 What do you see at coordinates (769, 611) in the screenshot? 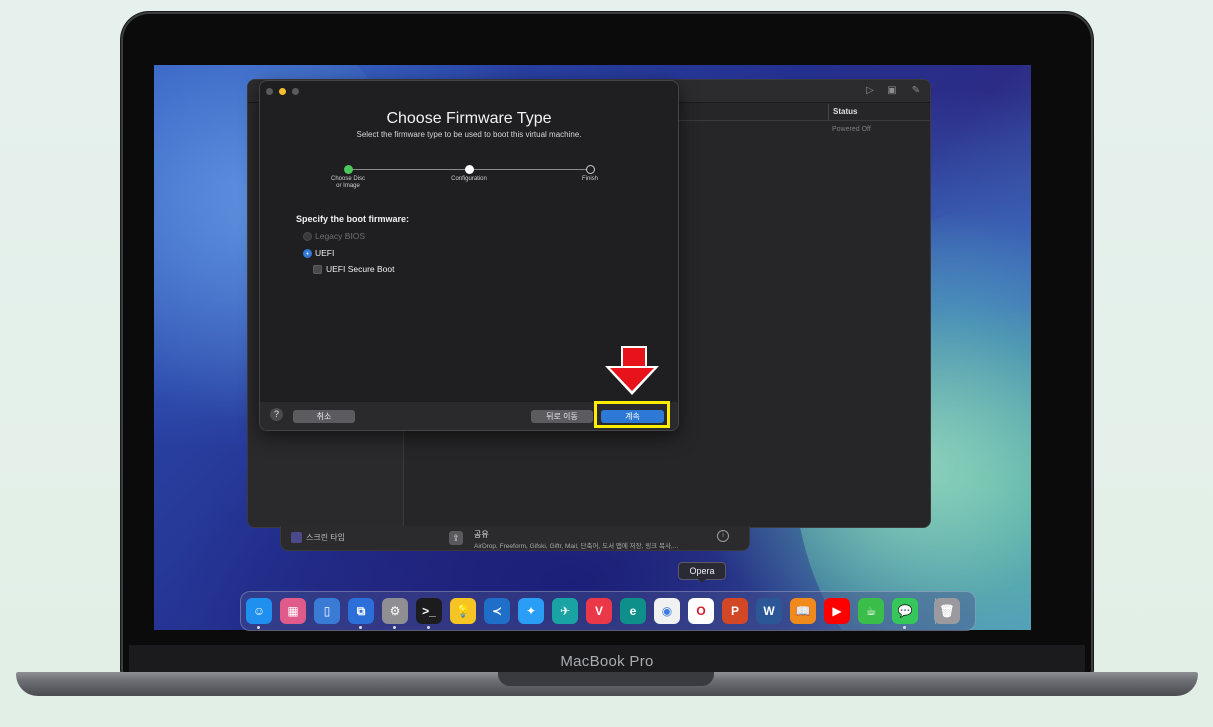
I see `word-icon: W` at bounding box center [769, 611].